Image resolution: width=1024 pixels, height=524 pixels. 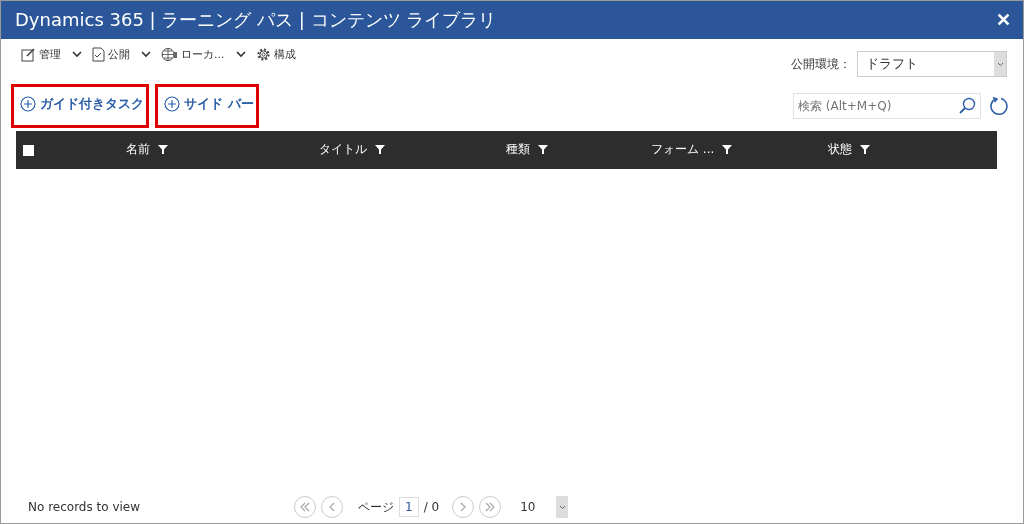 What do you see at coordinates (490, 507) in the screenshot?
I see `double-chevron-right-icon` at bounding box center [490, 507].